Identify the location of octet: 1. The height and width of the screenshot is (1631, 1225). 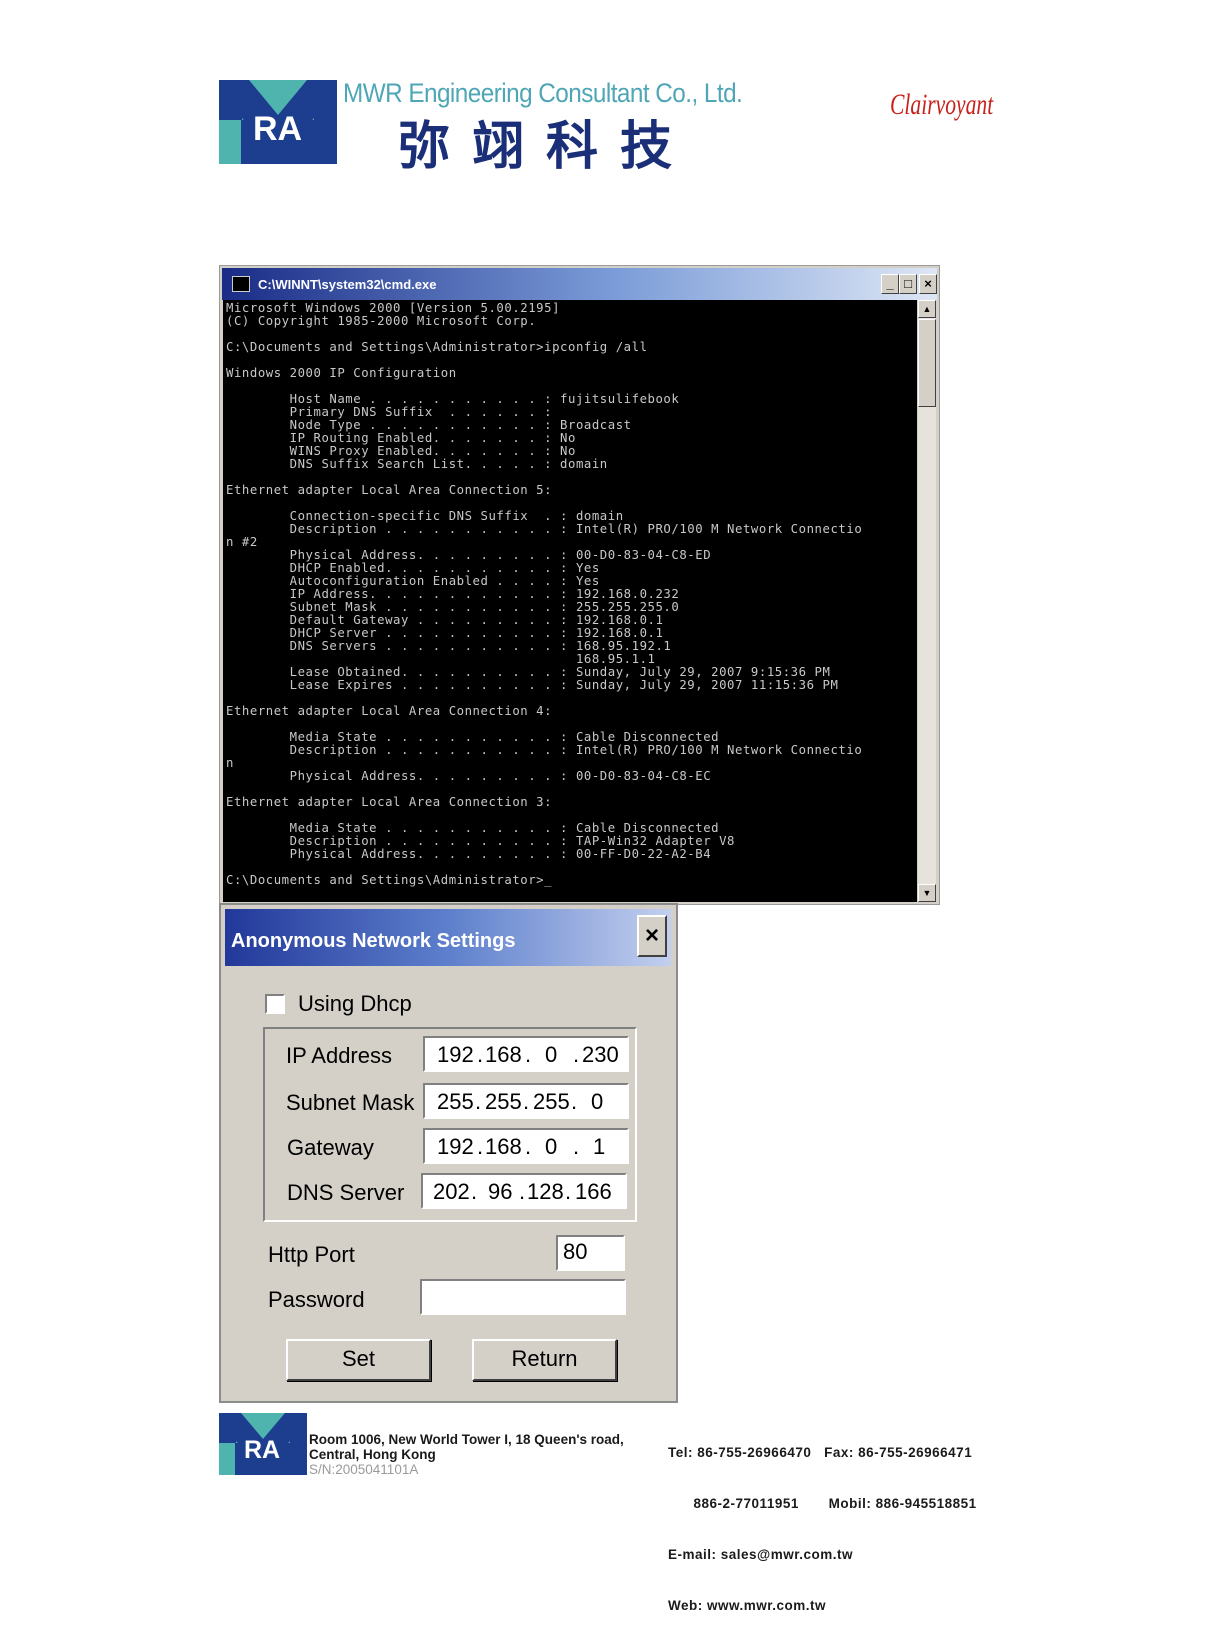
(599, 1146).